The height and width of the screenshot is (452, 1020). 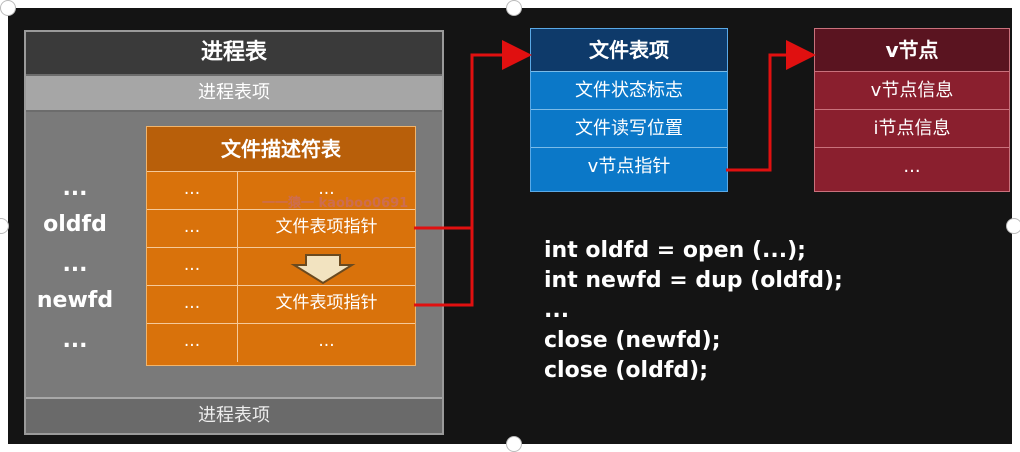 What do you see at coordinates (693, 280) in the screenshot?
I see `code-line: int newfd = dup (oldfd);` at bounding box center [693, 280].